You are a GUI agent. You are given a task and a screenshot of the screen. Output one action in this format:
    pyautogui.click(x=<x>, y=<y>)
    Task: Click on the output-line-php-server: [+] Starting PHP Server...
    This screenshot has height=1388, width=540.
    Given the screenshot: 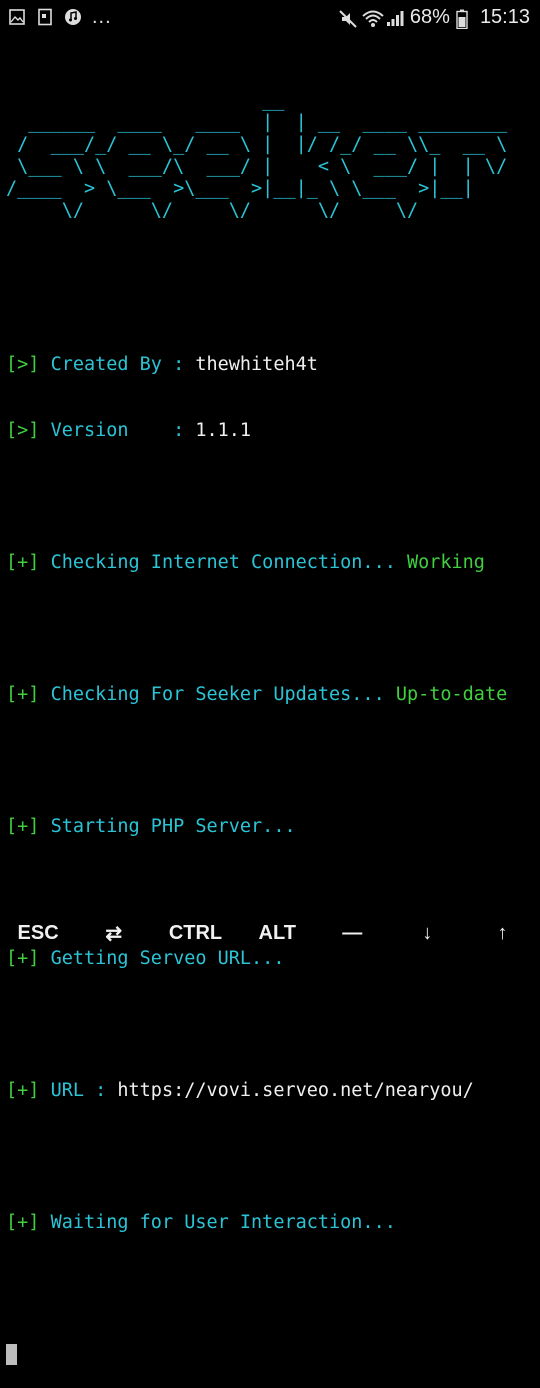 What is the action you would take?
    pyautogui.click(x=271, y=827)
    